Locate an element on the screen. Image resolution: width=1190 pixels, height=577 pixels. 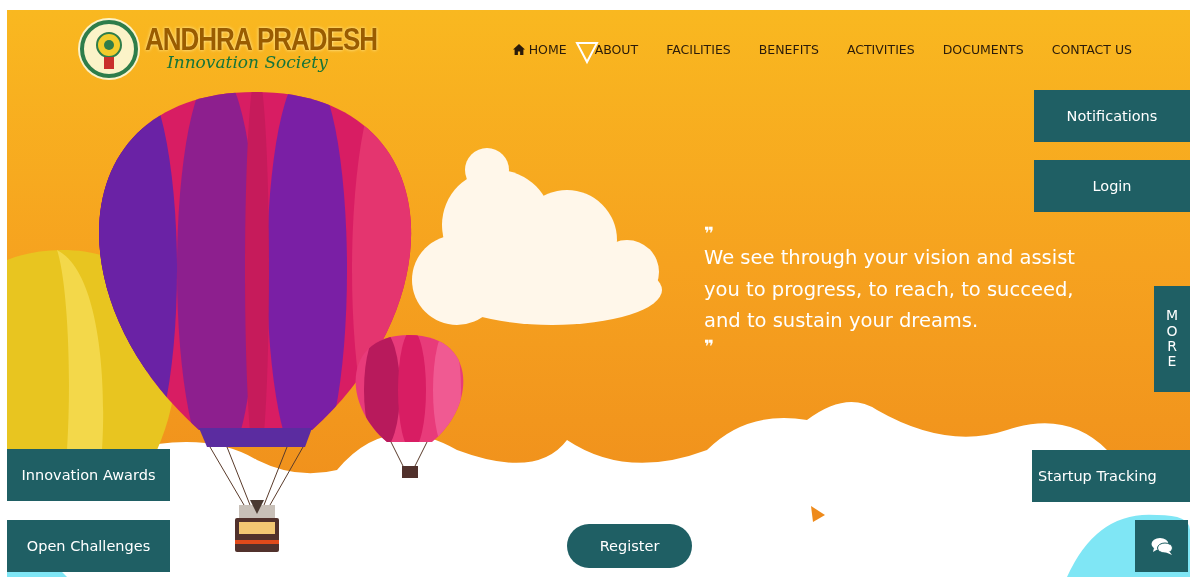
side-button: Innovation Awards is located at coordinates (88, 475).